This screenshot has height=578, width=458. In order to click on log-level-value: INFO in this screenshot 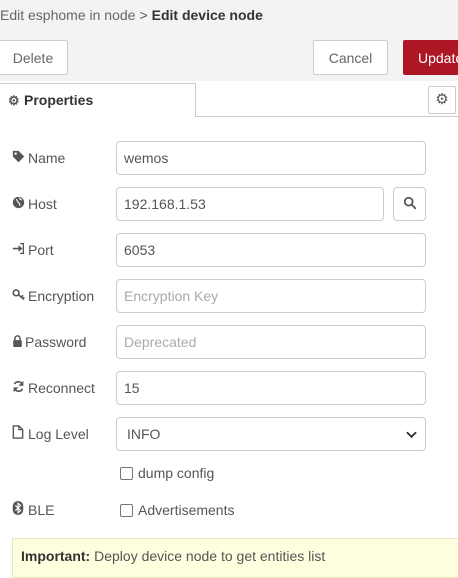, I will do `click(144, 434)`.